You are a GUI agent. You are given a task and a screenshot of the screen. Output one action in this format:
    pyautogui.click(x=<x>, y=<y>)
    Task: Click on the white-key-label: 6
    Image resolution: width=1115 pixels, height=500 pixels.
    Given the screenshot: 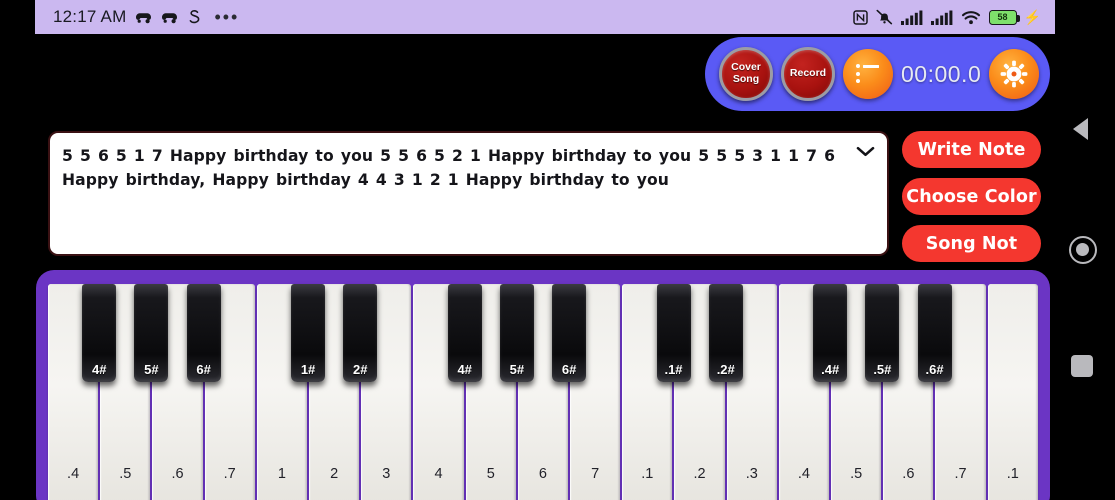 What is the action you would take?
    pyautogui.click(x=542, y=474)
    